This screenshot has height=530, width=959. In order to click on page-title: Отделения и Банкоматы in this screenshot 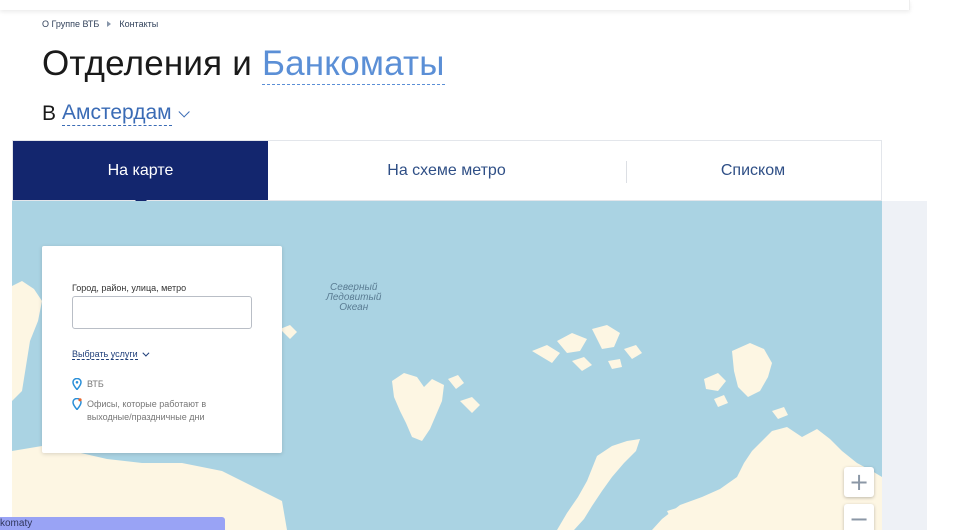, I will do `click(243, 64)`.